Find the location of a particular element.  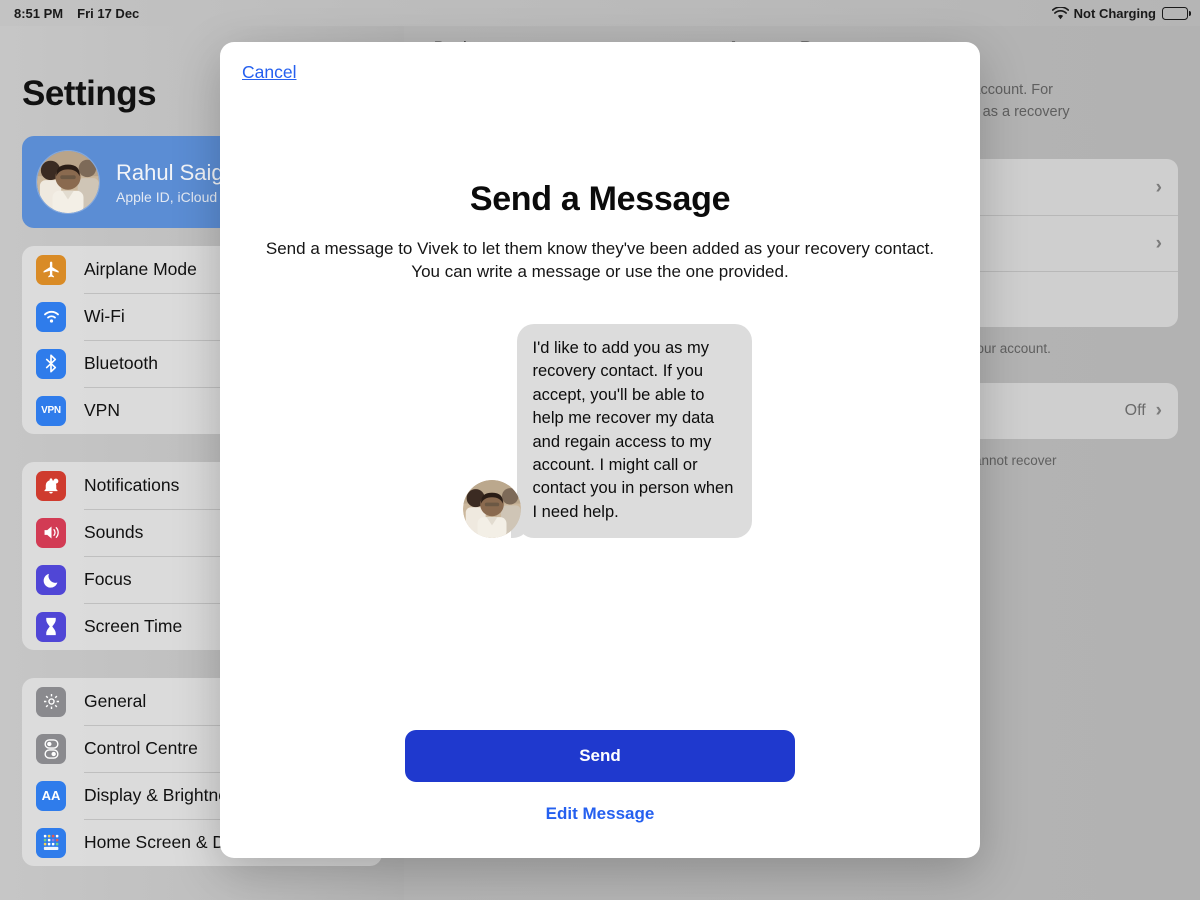

gear-icon is located at coordinates (51, 701).